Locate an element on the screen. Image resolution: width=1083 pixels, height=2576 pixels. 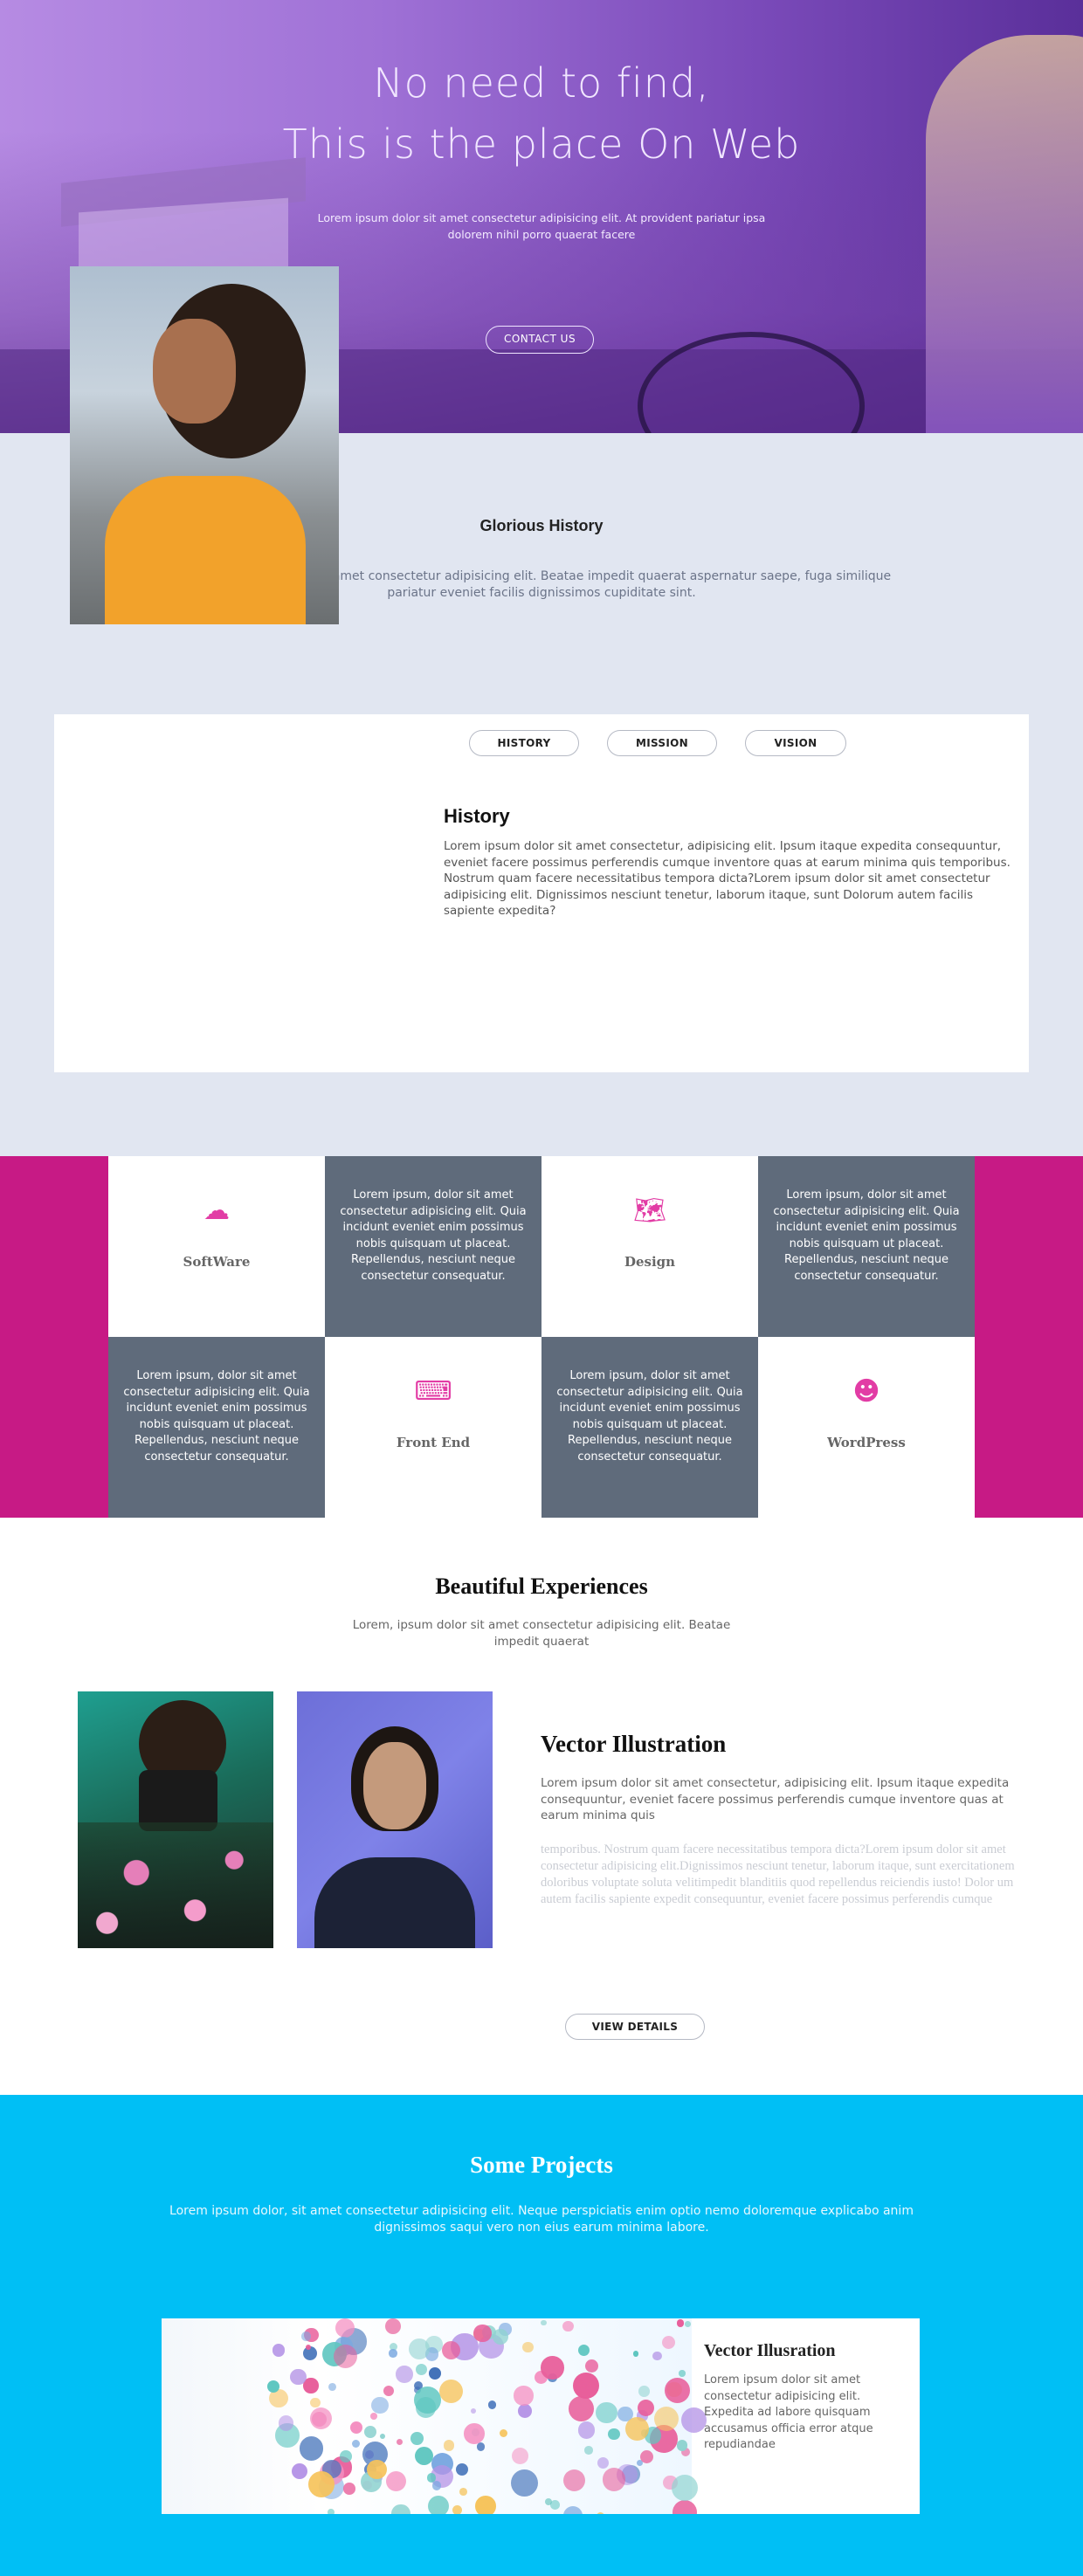
woman-portrait-image is located at coordinates (395, 1819).